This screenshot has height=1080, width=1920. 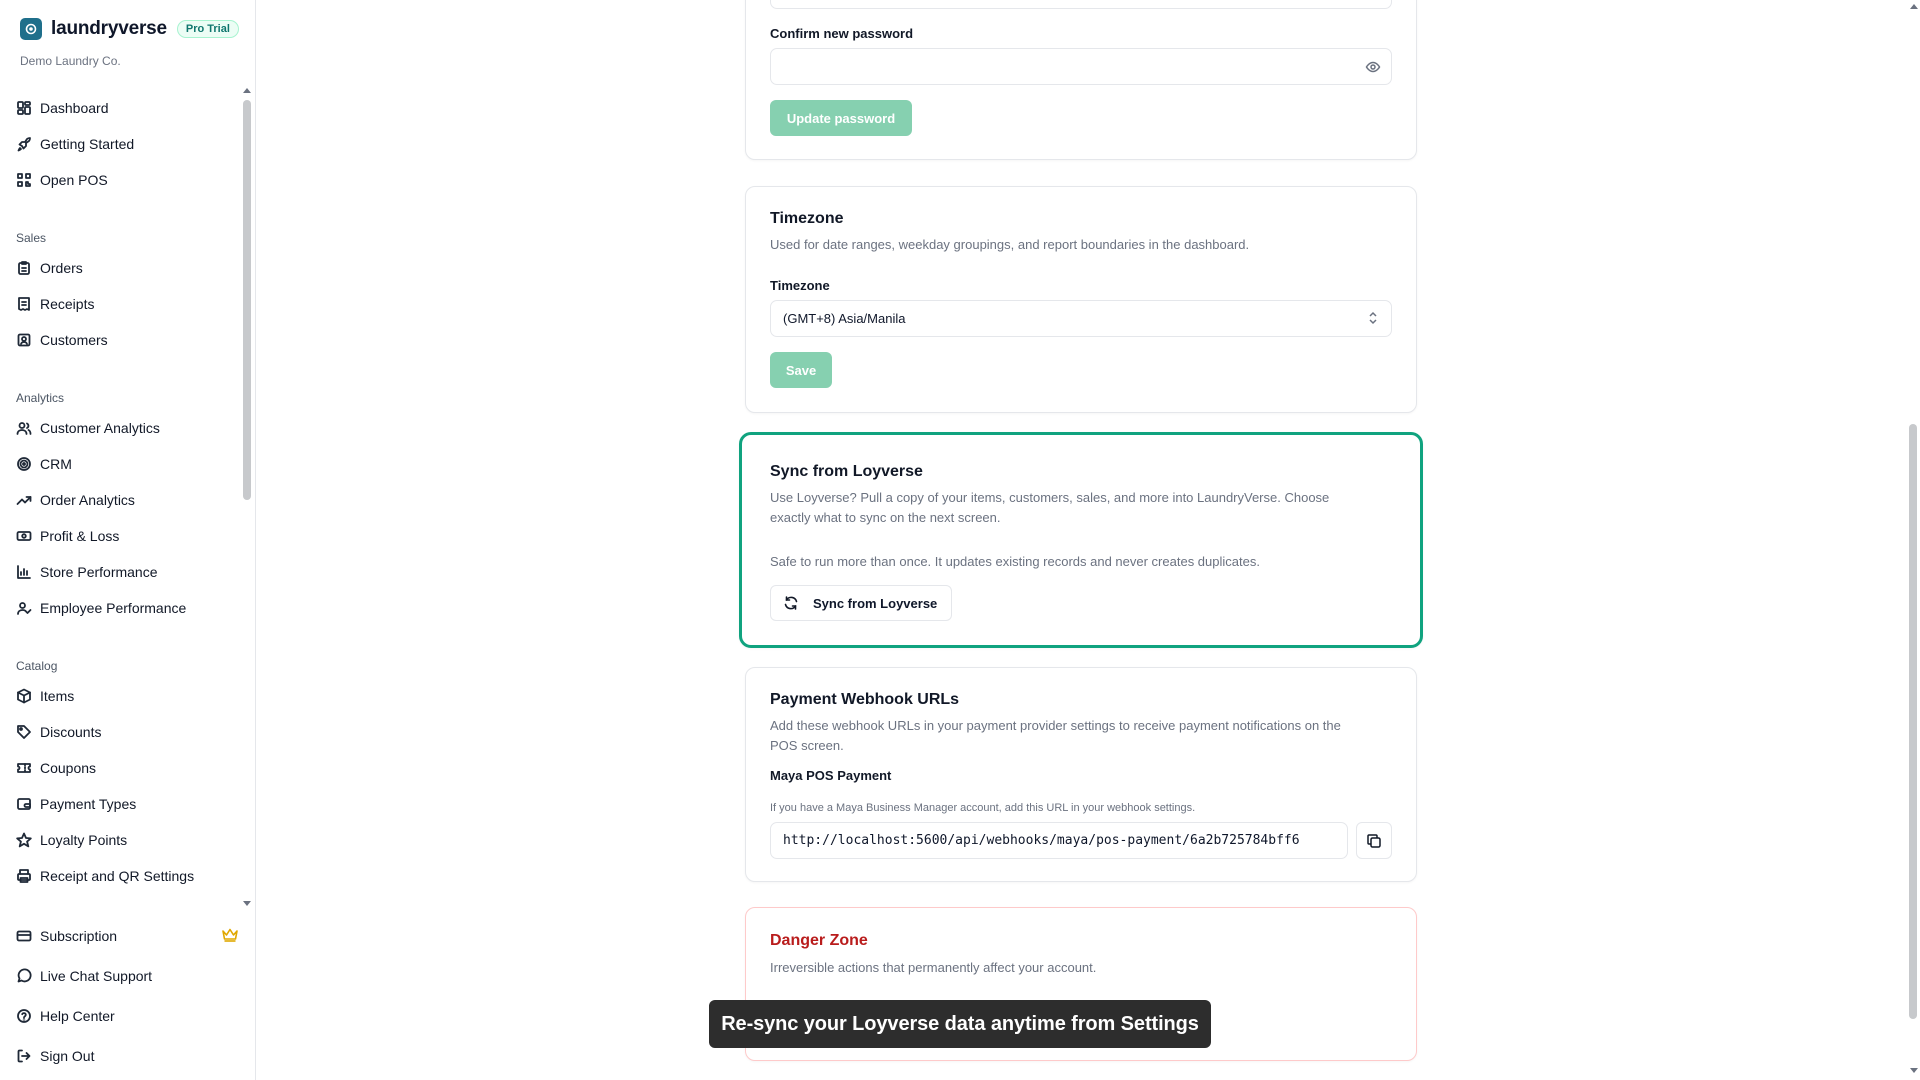 I want to click on save-timezone-button: Save, so click(x=801, y=370).